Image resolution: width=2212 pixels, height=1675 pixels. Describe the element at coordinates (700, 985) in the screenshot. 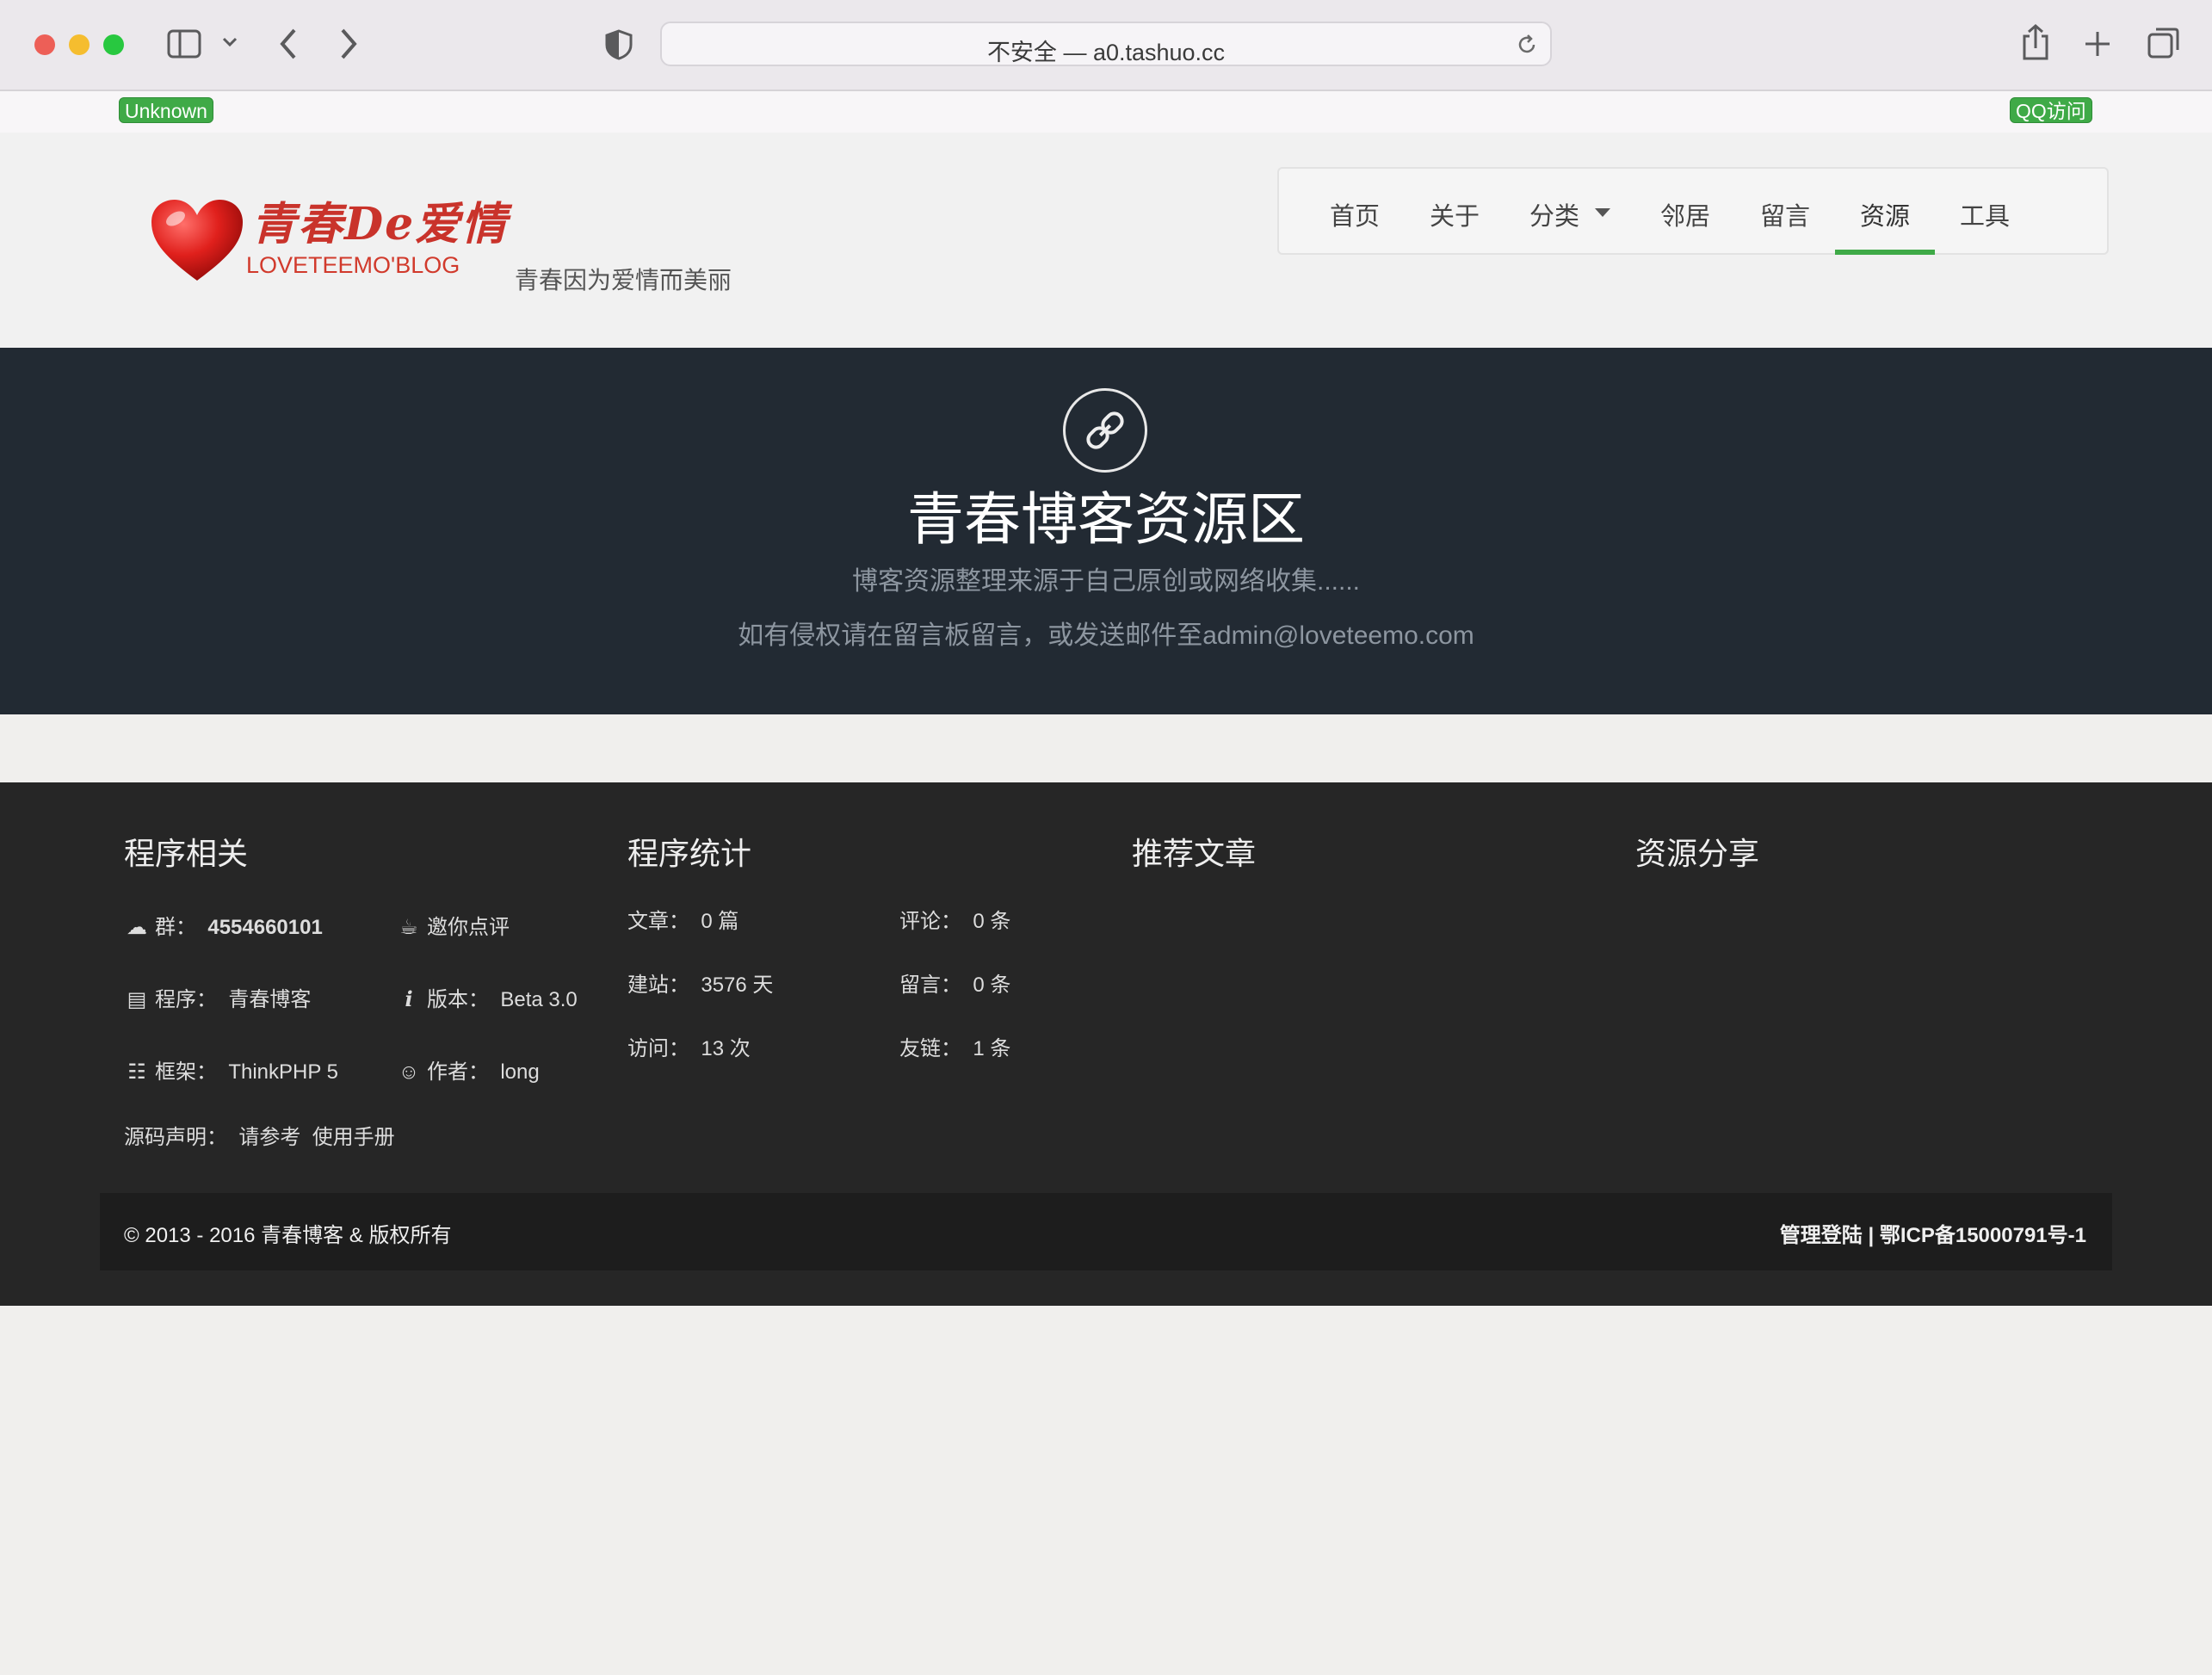

I see `stat-days: 建站： 3576 天` at that location.